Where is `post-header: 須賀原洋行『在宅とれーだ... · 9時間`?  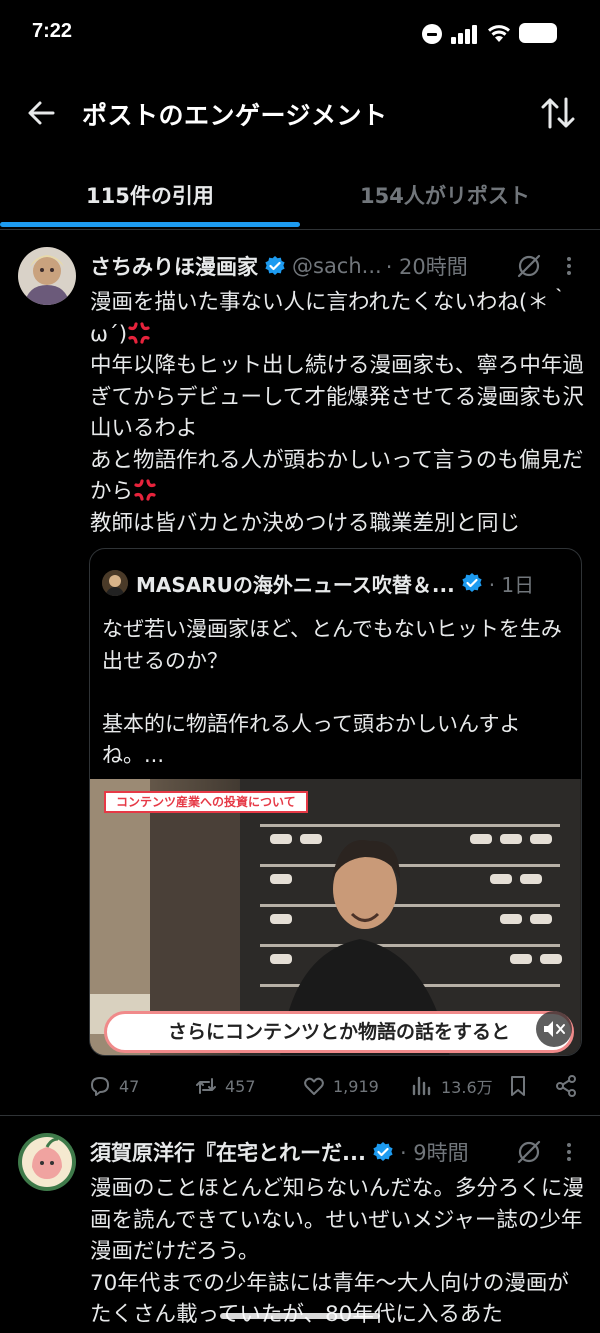
post-header: 須賀原洋行『在宅とれーだ... · 9時間 is located at coordinates (279, 1152).